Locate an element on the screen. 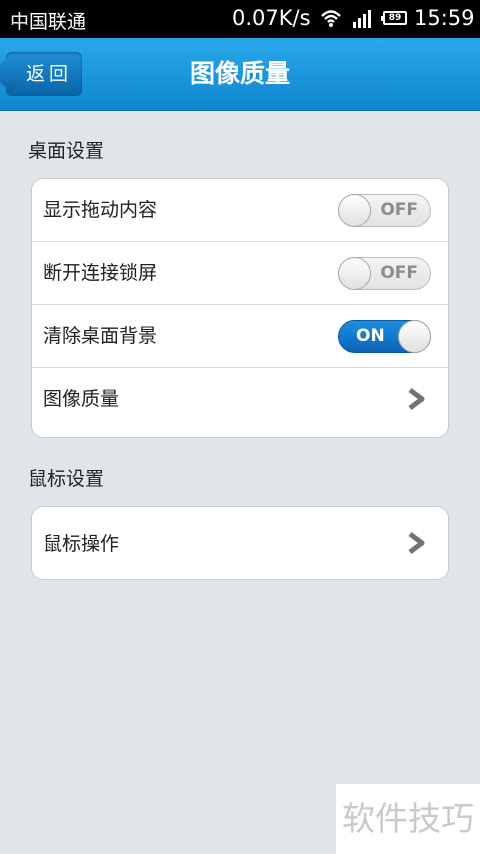  setting-row-show-drag-content: 显示拖动内容 OFF is located at coordinates (240, 210).